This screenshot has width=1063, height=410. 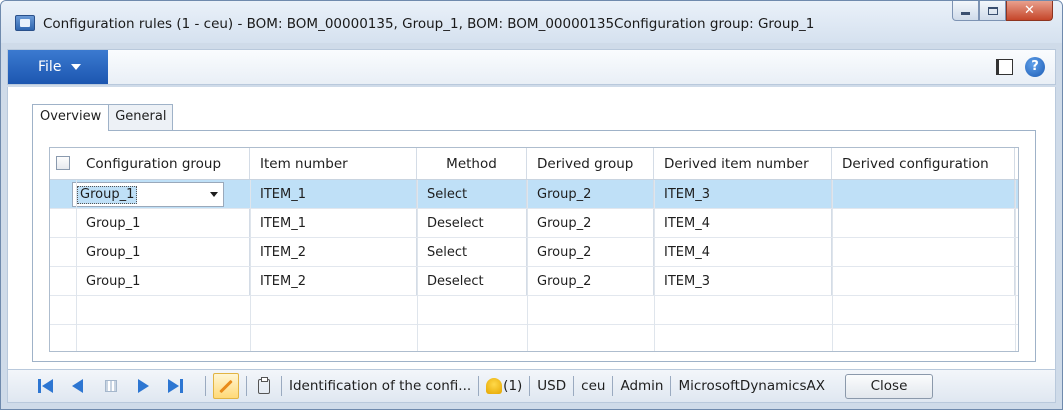 I want to click on next-record-icon, so click(x=143, y=386).